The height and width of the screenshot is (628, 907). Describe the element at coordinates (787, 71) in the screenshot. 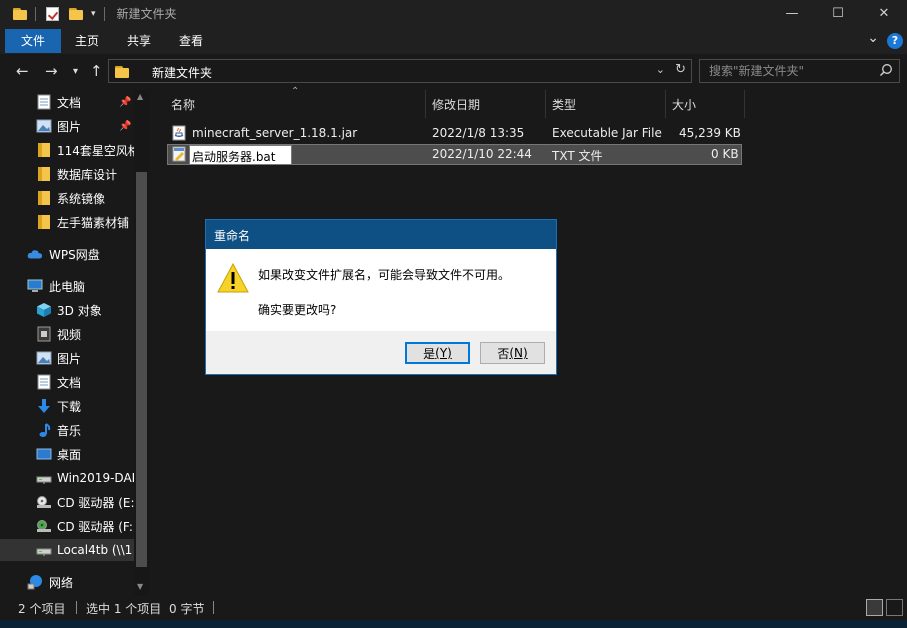

I see `search-input` at that location.